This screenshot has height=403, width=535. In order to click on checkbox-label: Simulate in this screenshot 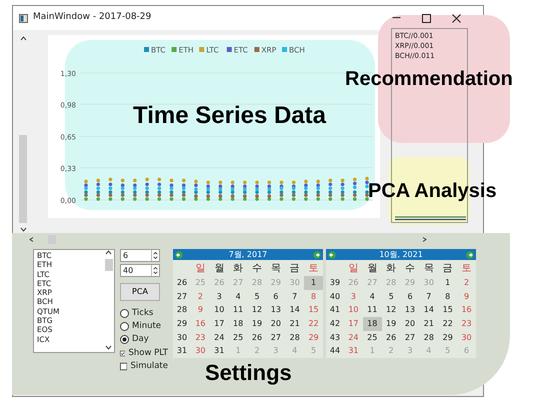, I will do `click(149, 366)`.